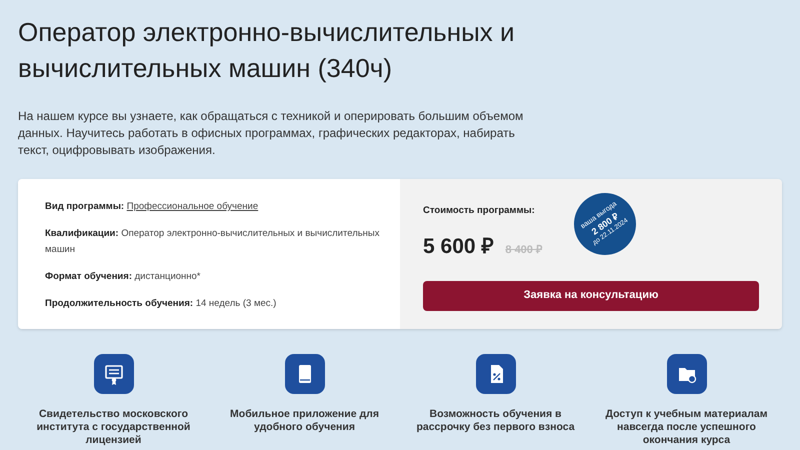  Describe the element at coordinates (304, 421) in the screenshot. I see `feature-text: Мобильное приложение для удобного обучения` at that location.